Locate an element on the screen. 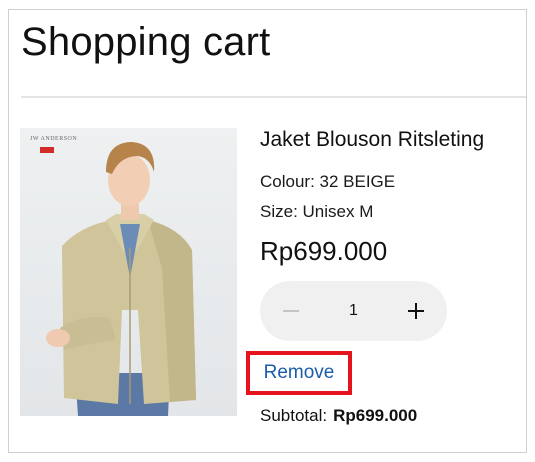  page-title: Shopping cart is located at coordinates (146, 42).